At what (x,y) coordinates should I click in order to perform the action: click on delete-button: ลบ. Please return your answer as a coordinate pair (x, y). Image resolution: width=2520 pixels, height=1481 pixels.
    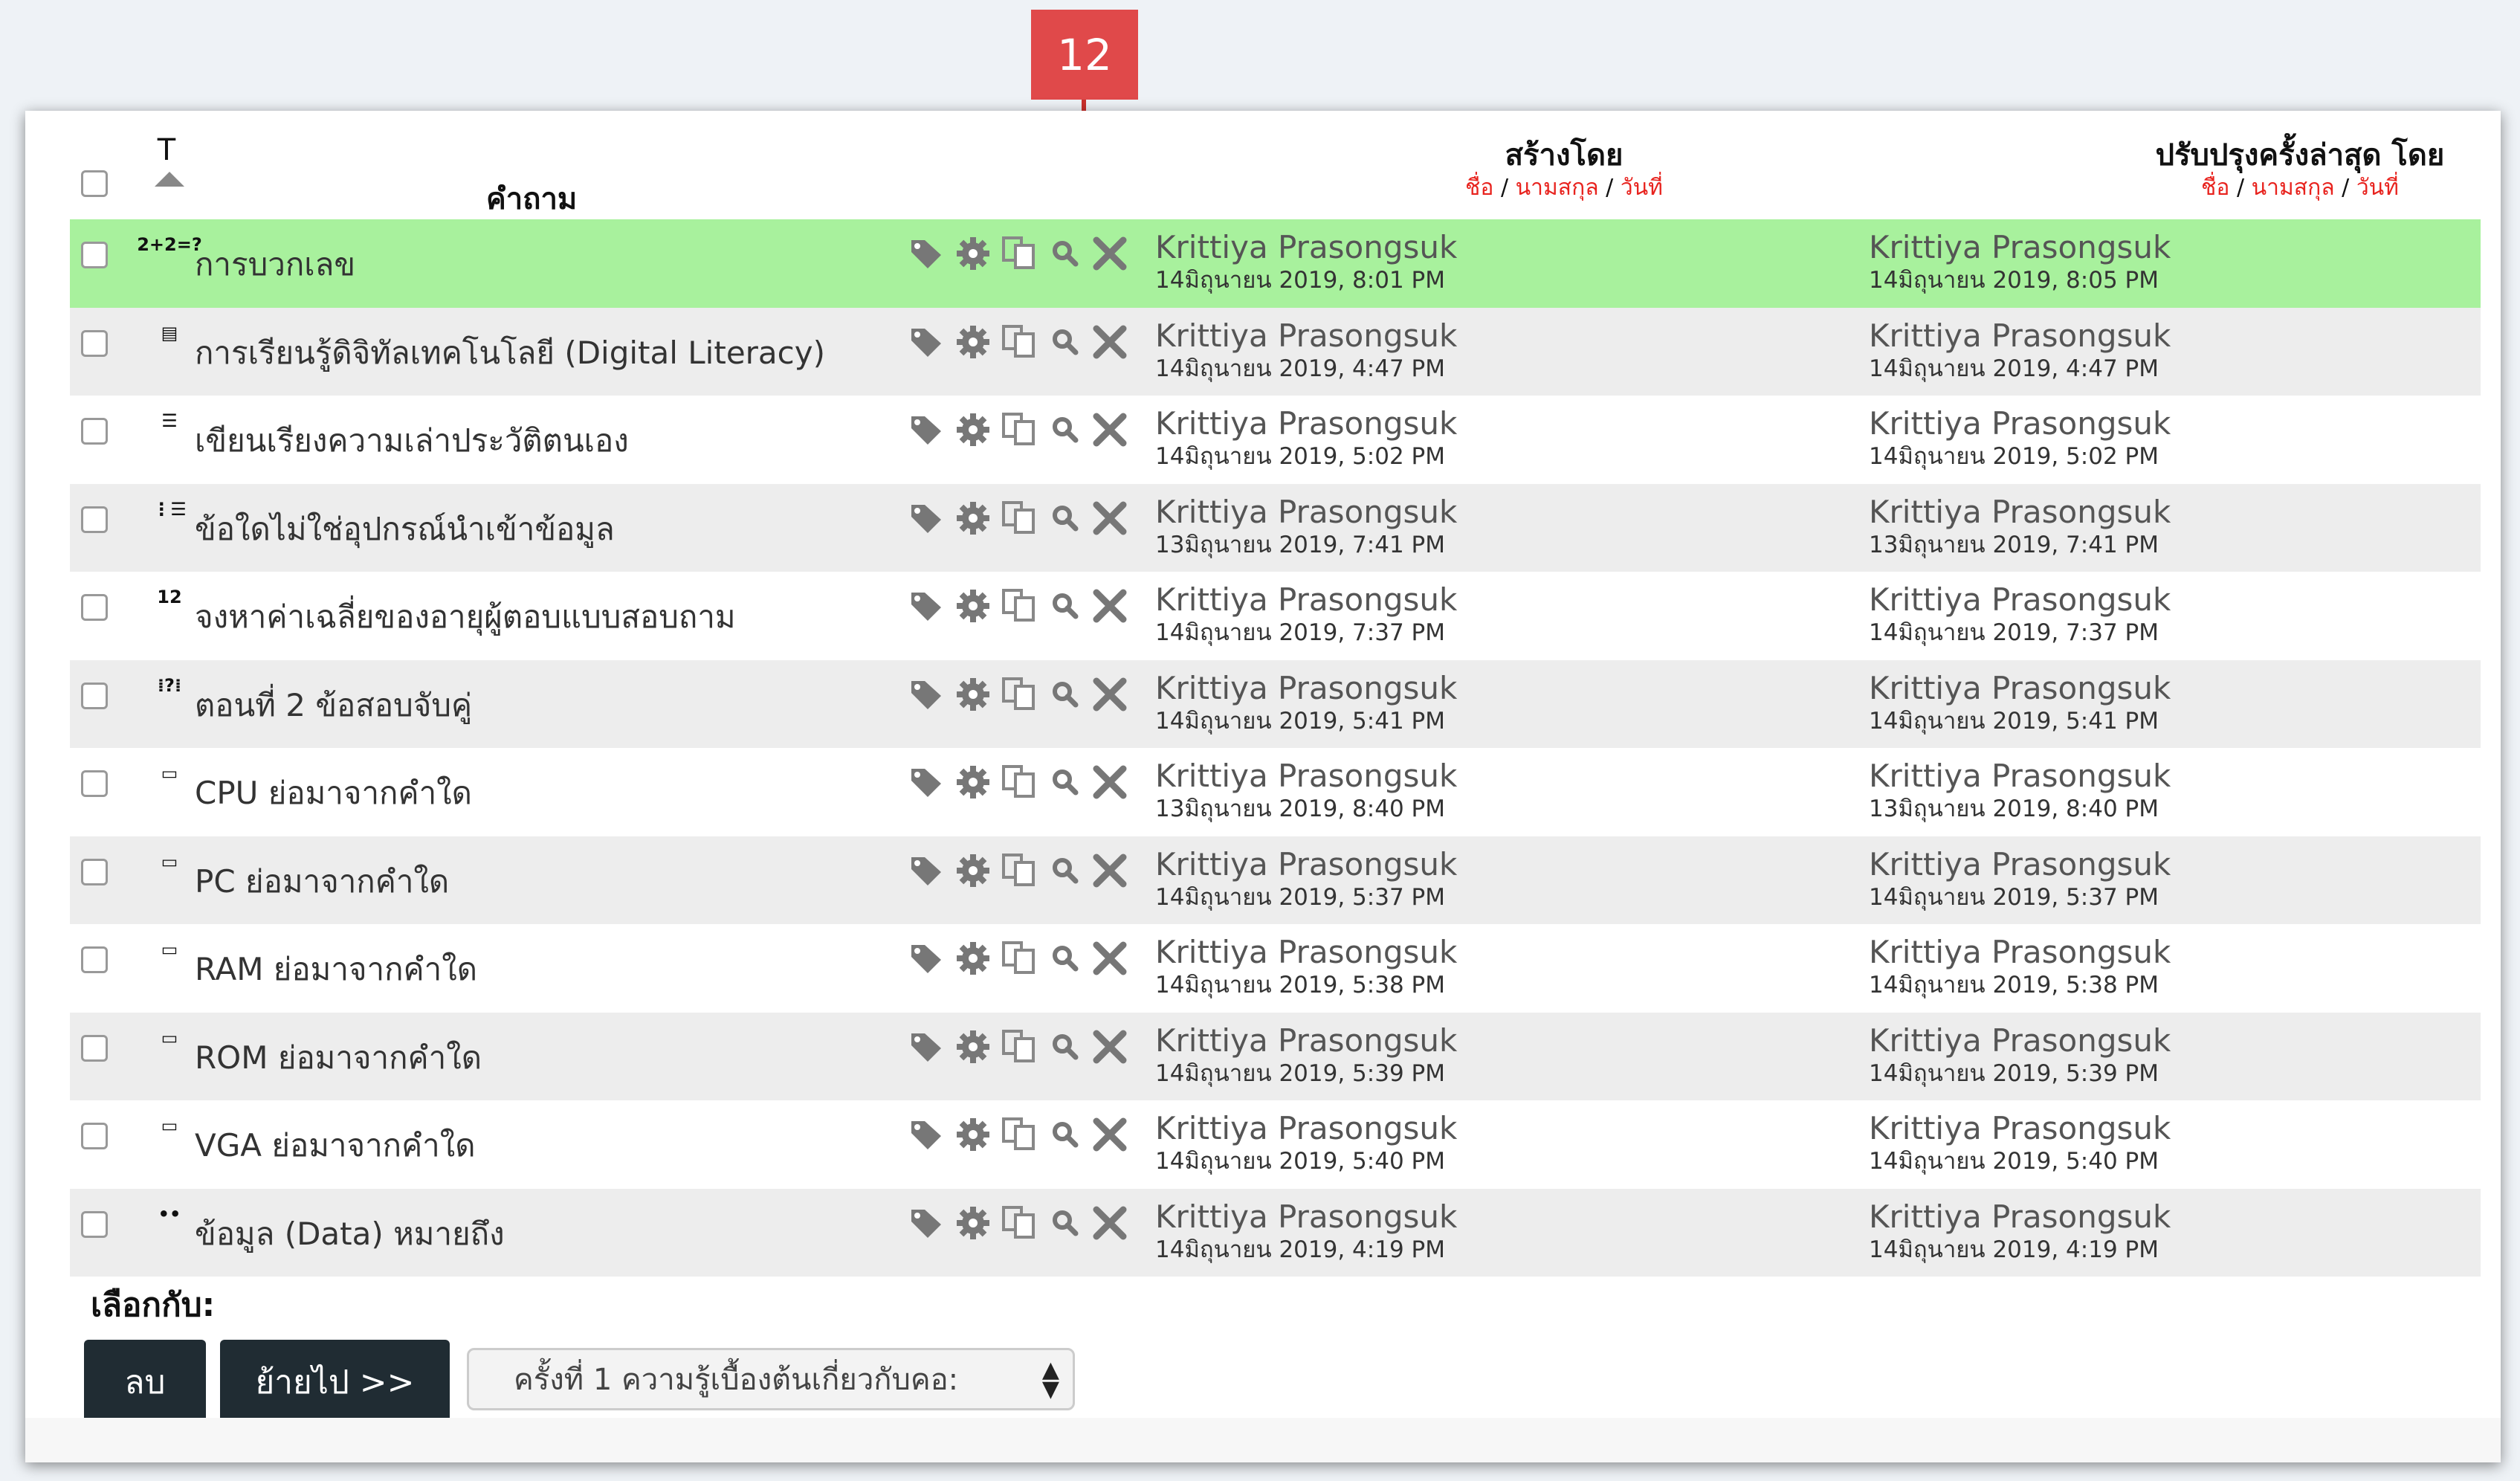
    Looking at the image, I should click on (145, 1382).